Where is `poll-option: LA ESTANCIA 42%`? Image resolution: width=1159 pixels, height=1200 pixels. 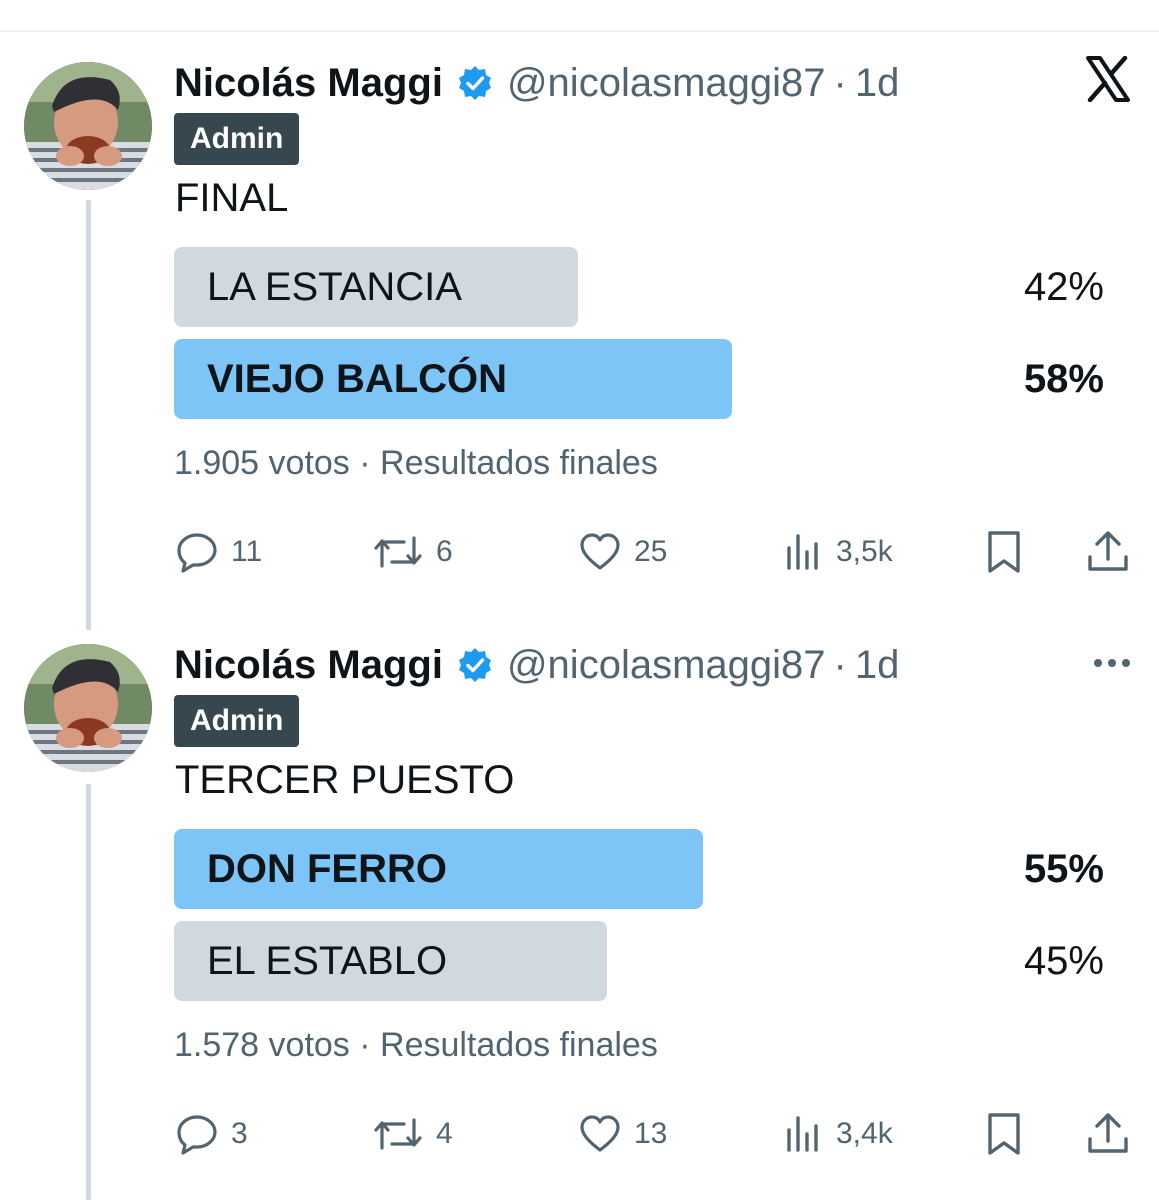
poll-option: LA ESTANCIA 42% is located at coordinates (639, 287).